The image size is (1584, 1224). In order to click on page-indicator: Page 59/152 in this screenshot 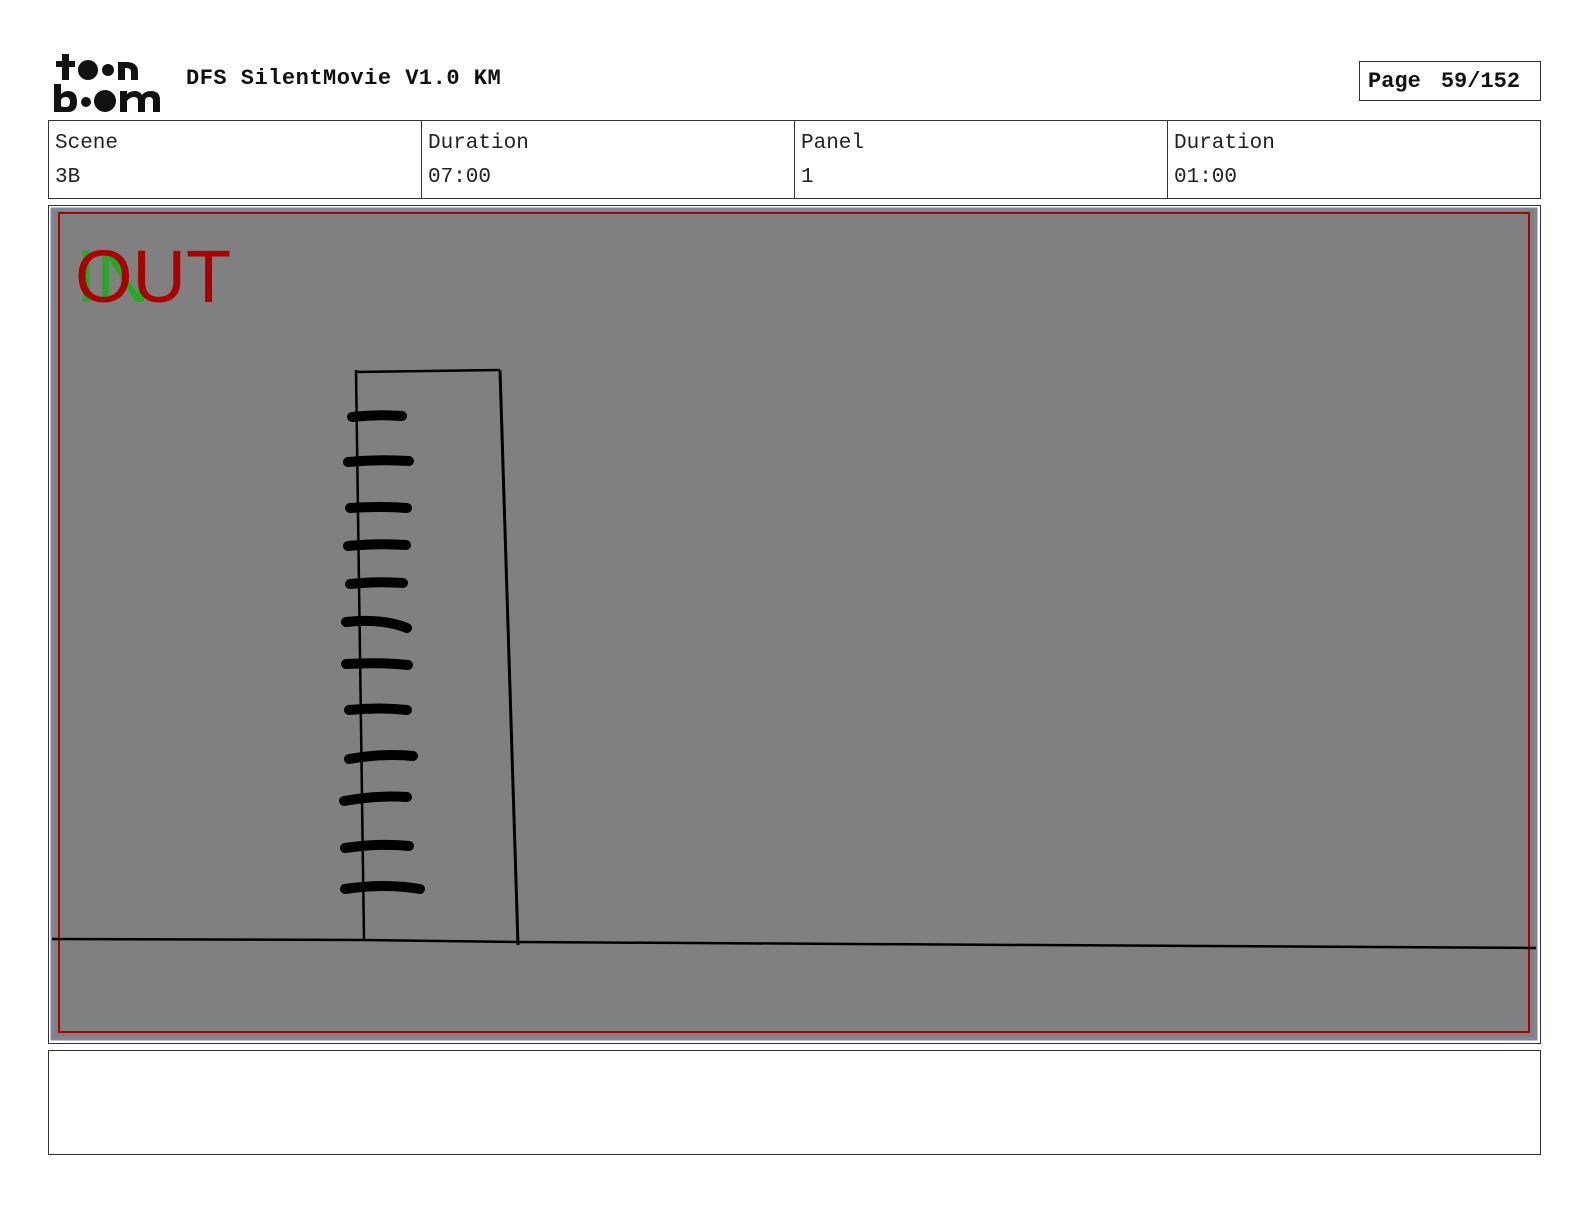, I will do `click(1450, 81)`.